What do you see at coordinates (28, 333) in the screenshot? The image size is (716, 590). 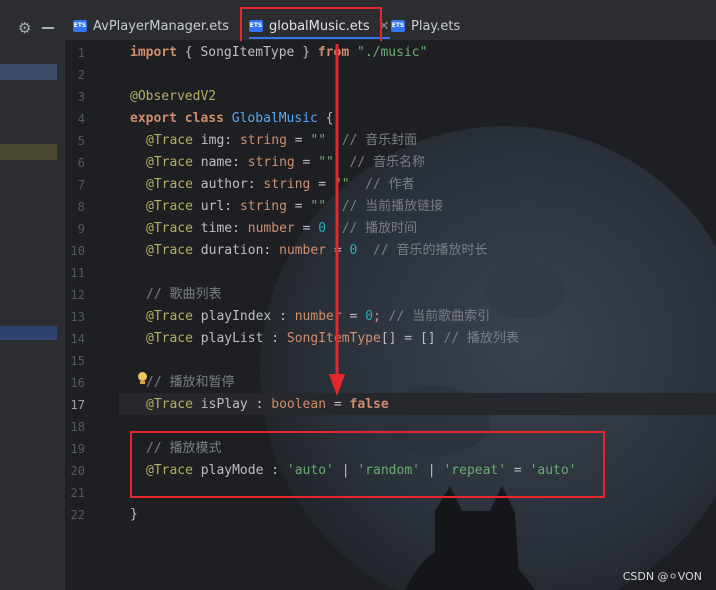 I see `sidebar-selected-row` at bounding box center [28, 333].